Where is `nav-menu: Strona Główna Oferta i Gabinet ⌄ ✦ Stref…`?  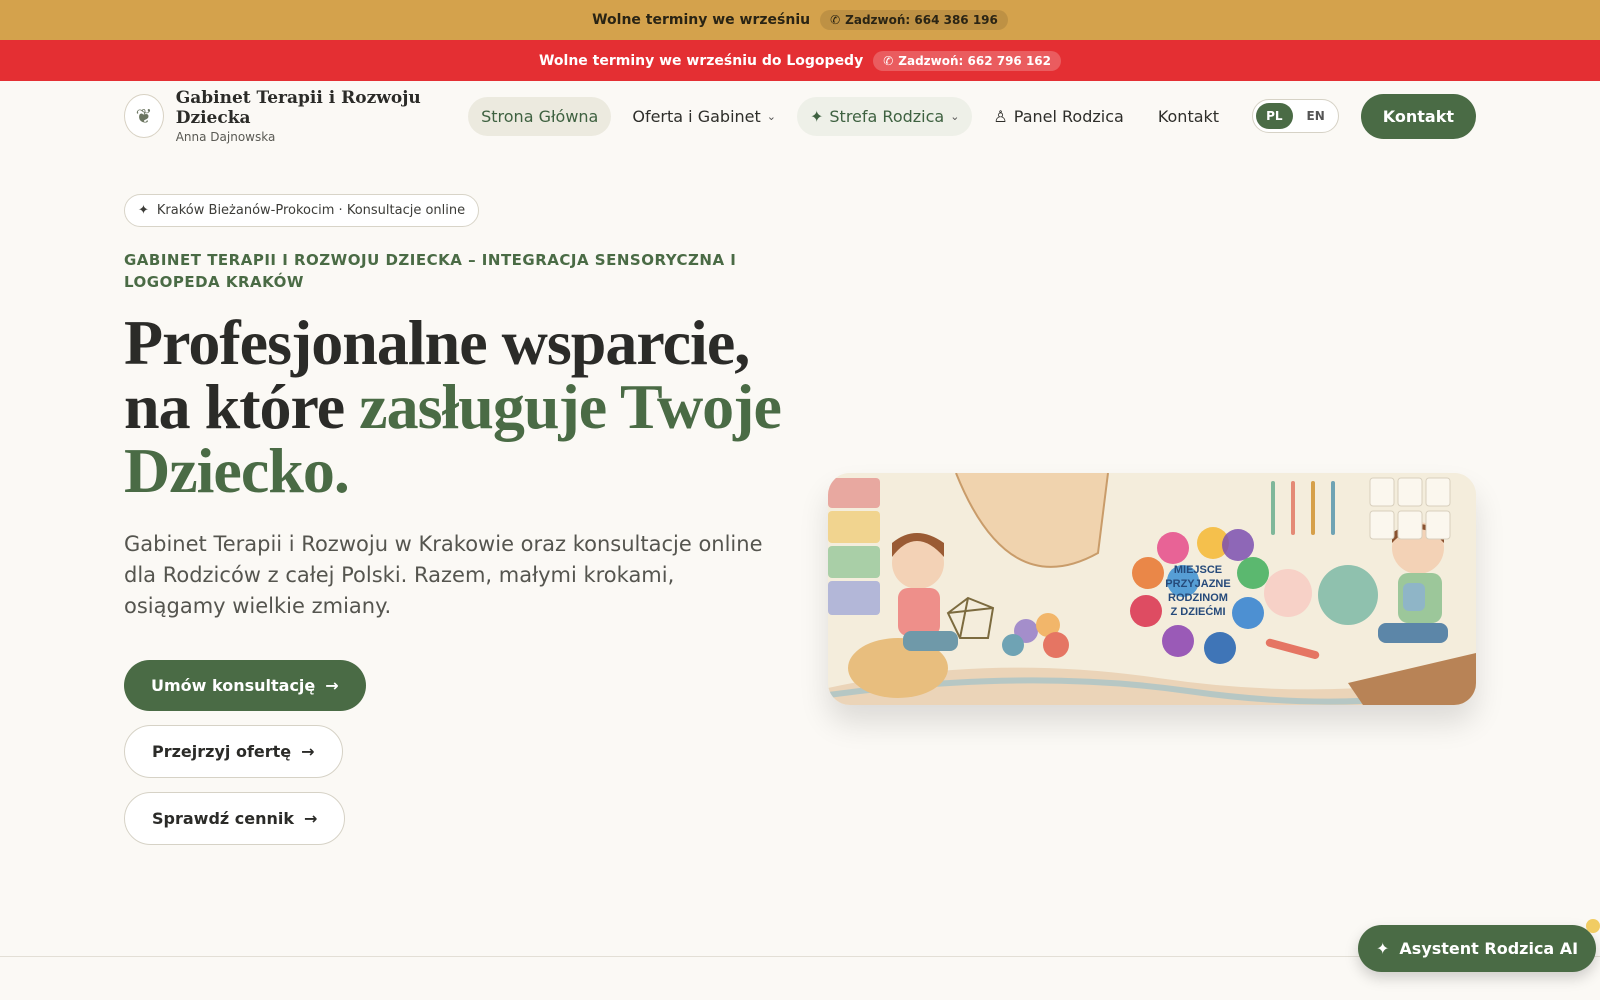 nav-menu: Strona Główna Oferta i Gabinet ⌄ ✦ Stref… is located at coordinates (972, 116).